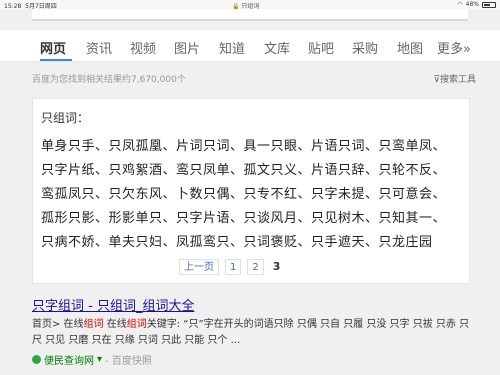 The image size is (500, 375). I want to click on tab-images: 图片, so click(187, 47).